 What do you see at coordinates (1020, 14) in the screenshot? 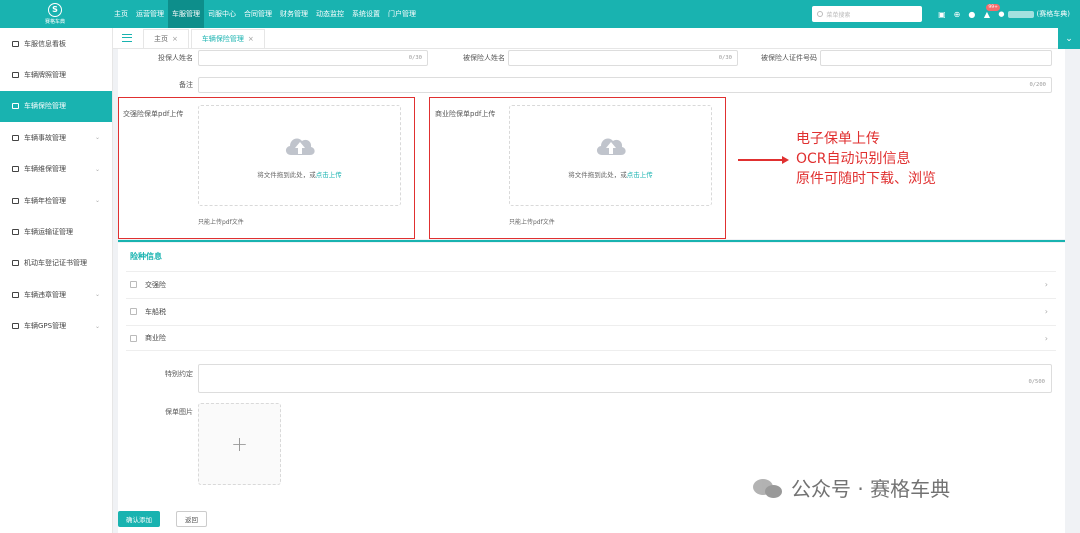
I see `user-name-blurred` at bounding box center [1020, 14].